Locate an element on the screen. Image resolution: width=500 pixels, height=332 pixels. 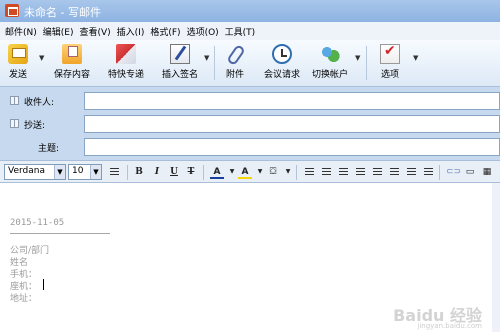
highlight-dropdown-icon: ▼ is located at coordinates (260, 172).